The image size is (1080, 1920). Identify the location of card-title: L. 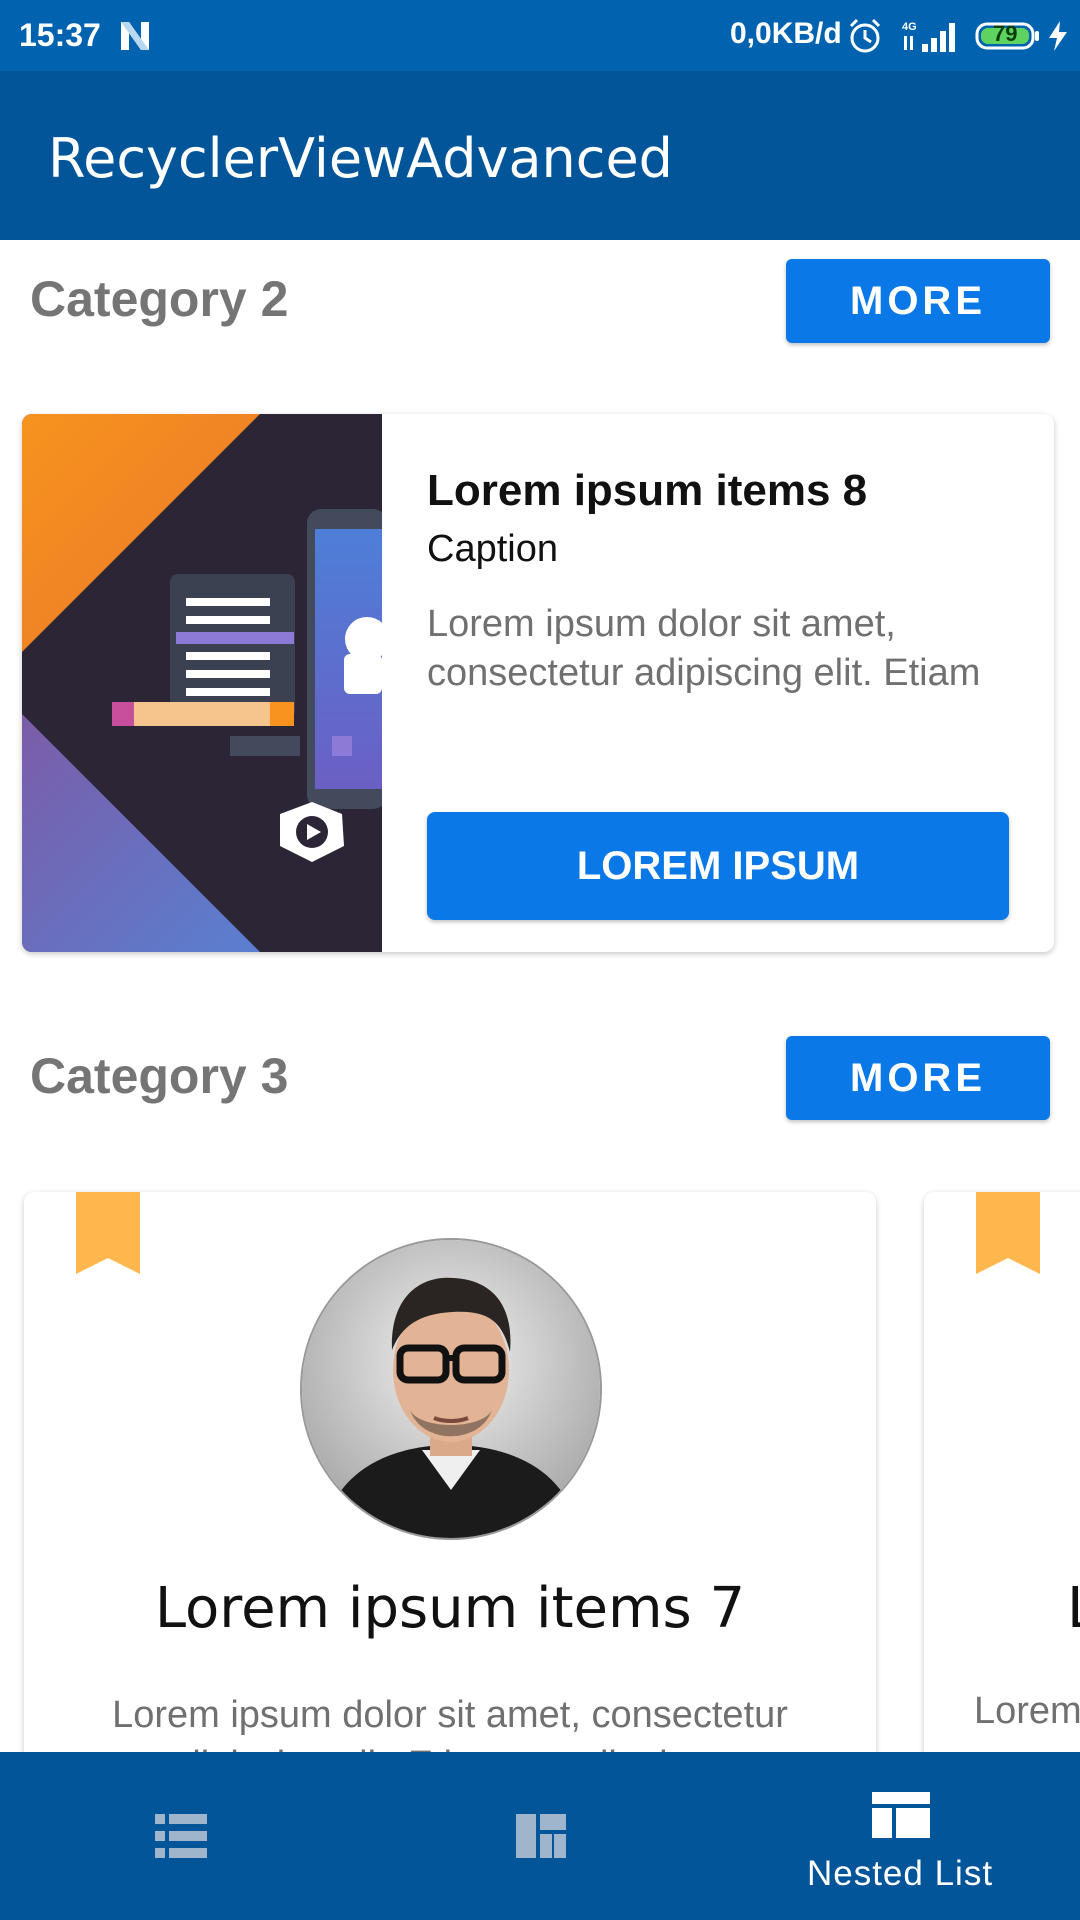
(1073, 1608).